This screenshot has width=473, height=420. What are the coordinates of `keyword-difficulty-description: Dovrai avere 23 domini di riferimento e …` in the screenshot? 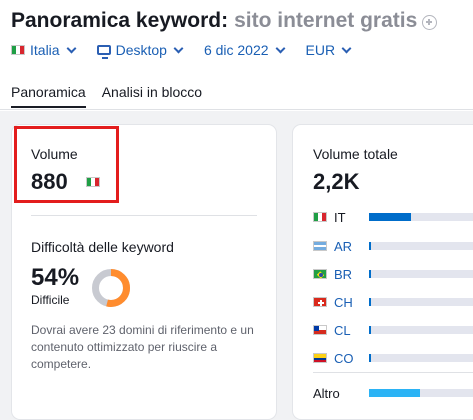 It's located at (142, 347).